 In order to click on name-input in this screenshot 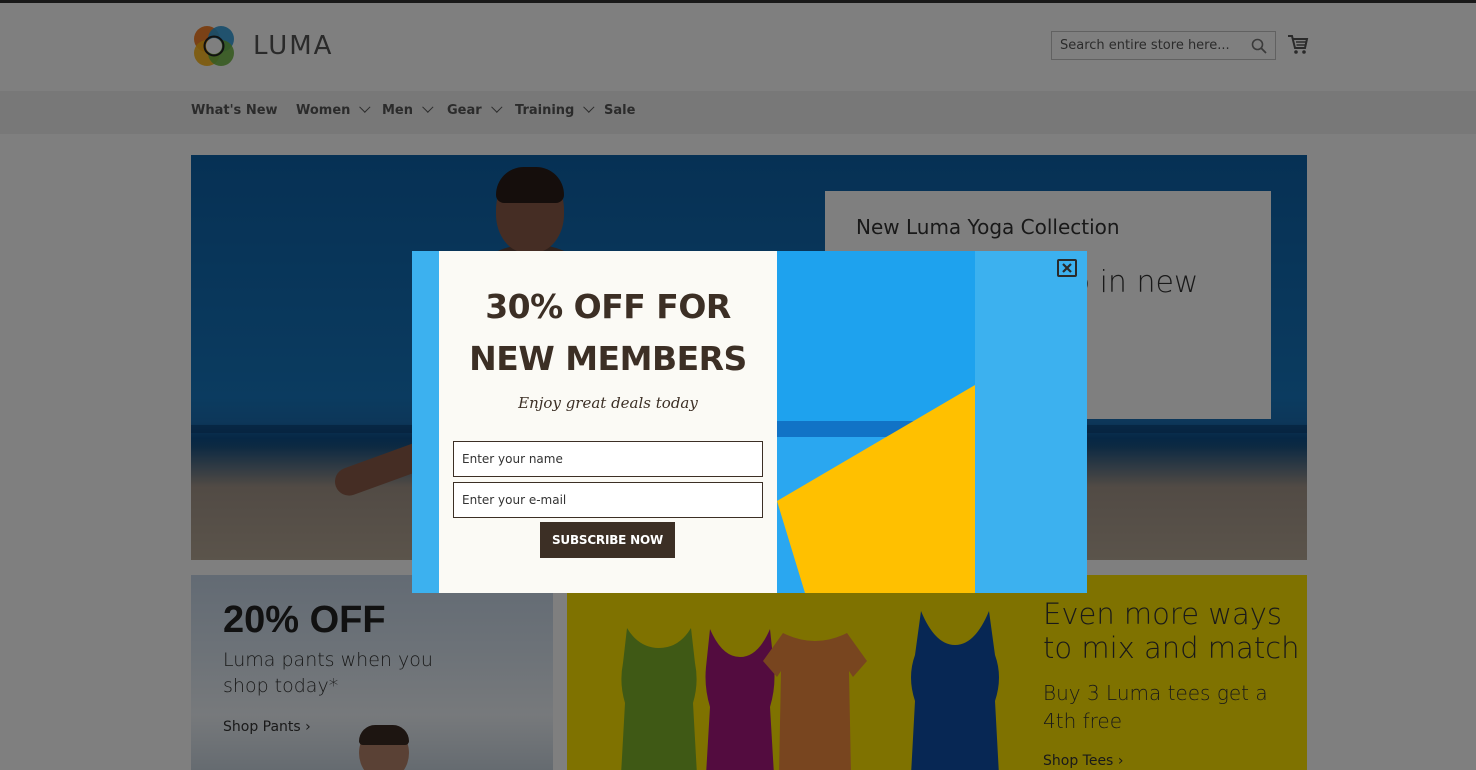, I will do `click(608, 459)`.